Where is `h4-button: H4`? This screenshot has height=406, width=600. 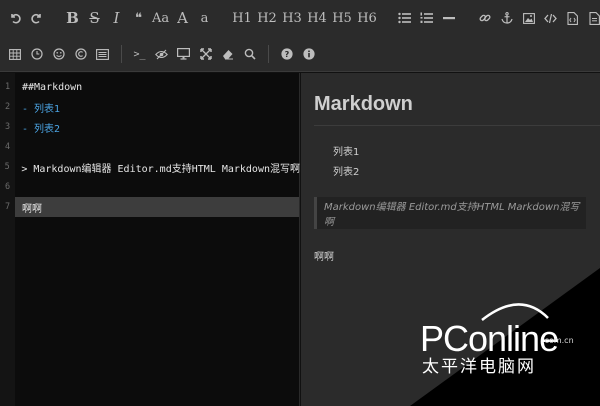 h4-button: H4 is located at coordinates (317, 18).